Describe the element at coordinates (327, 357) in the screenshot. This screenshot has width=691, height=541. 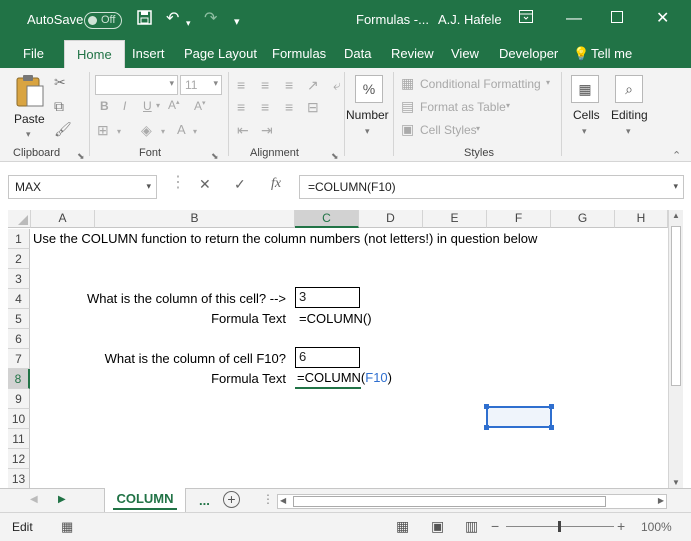
I see `cell-c7-answer: 6` at that location.